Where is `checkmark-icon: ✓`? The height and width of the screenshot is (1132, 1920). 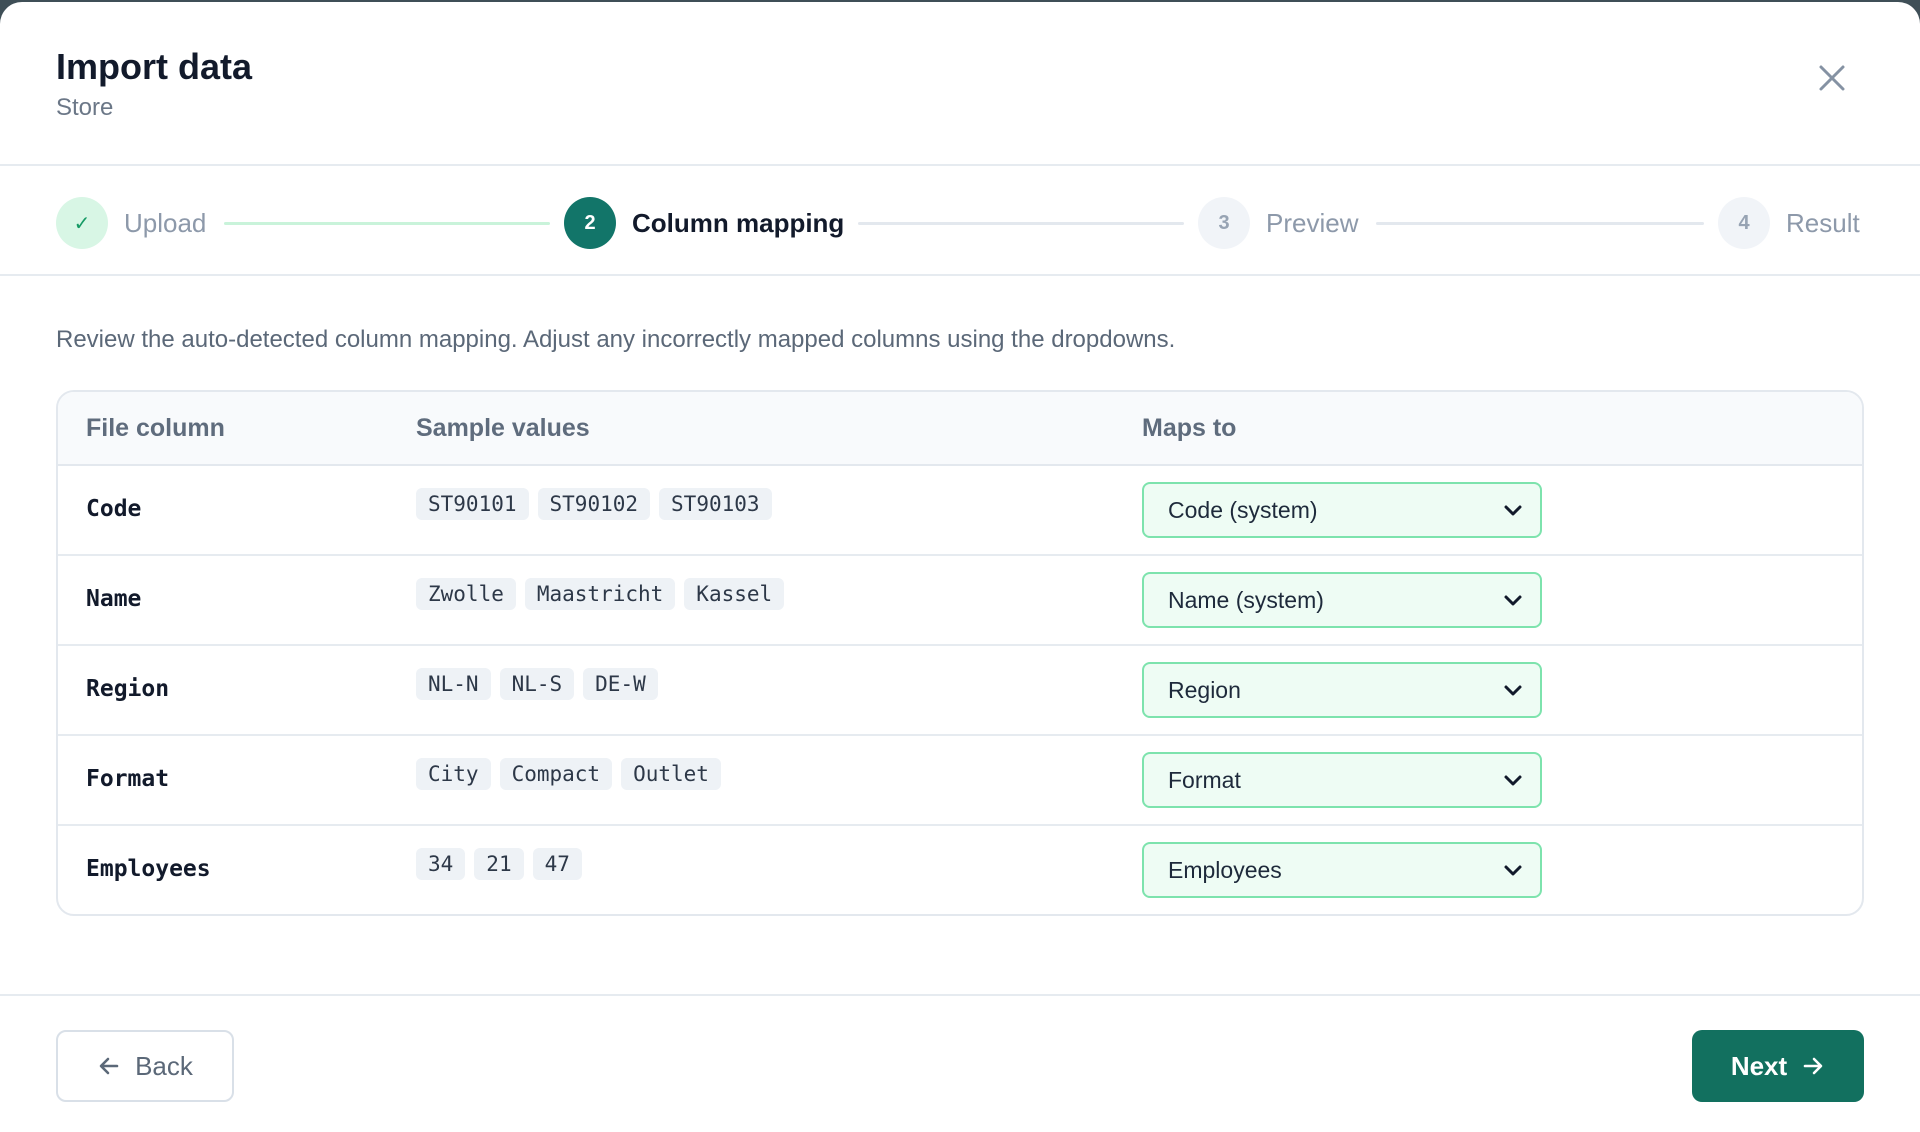
checkmark-icon: ✓ is located at coordinates (82, 223).